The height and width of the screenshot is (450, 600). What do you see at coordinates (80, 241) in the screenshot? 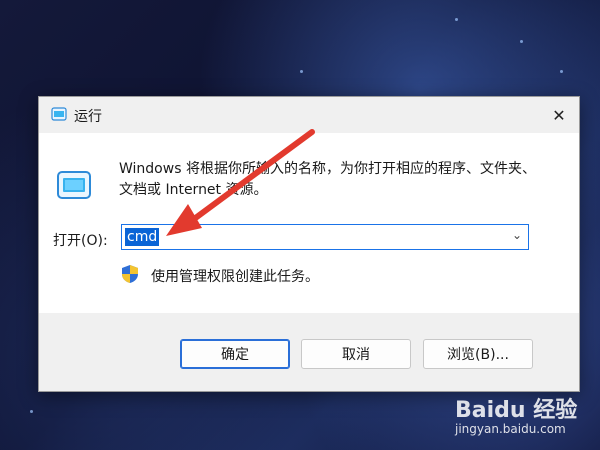
I see `open-label: 打开(O):` at bounding box center [80, 241].